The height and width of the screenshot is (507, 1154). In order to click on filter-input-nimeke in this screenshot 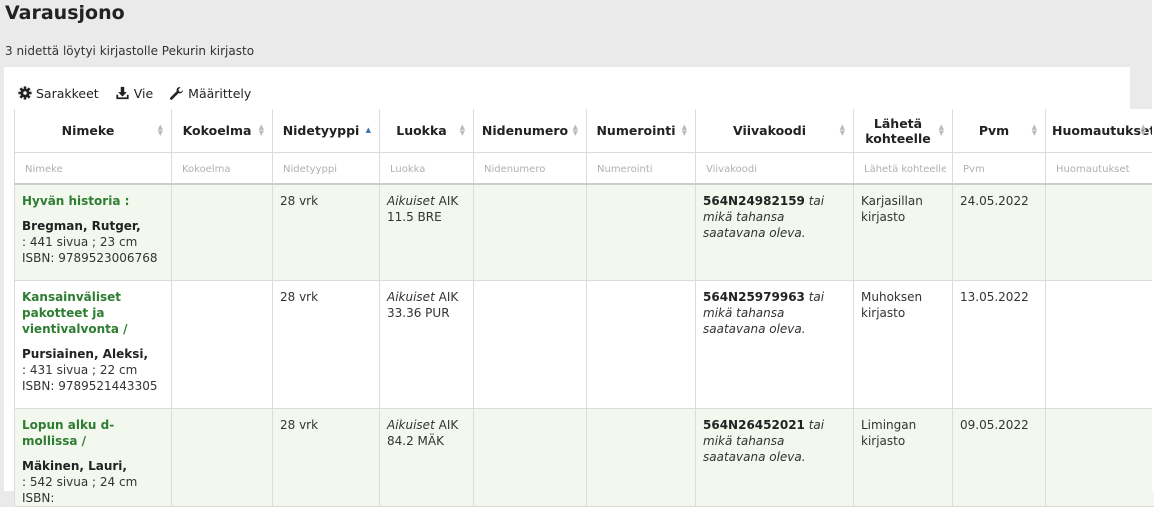, I will do `click(95, 169)`.